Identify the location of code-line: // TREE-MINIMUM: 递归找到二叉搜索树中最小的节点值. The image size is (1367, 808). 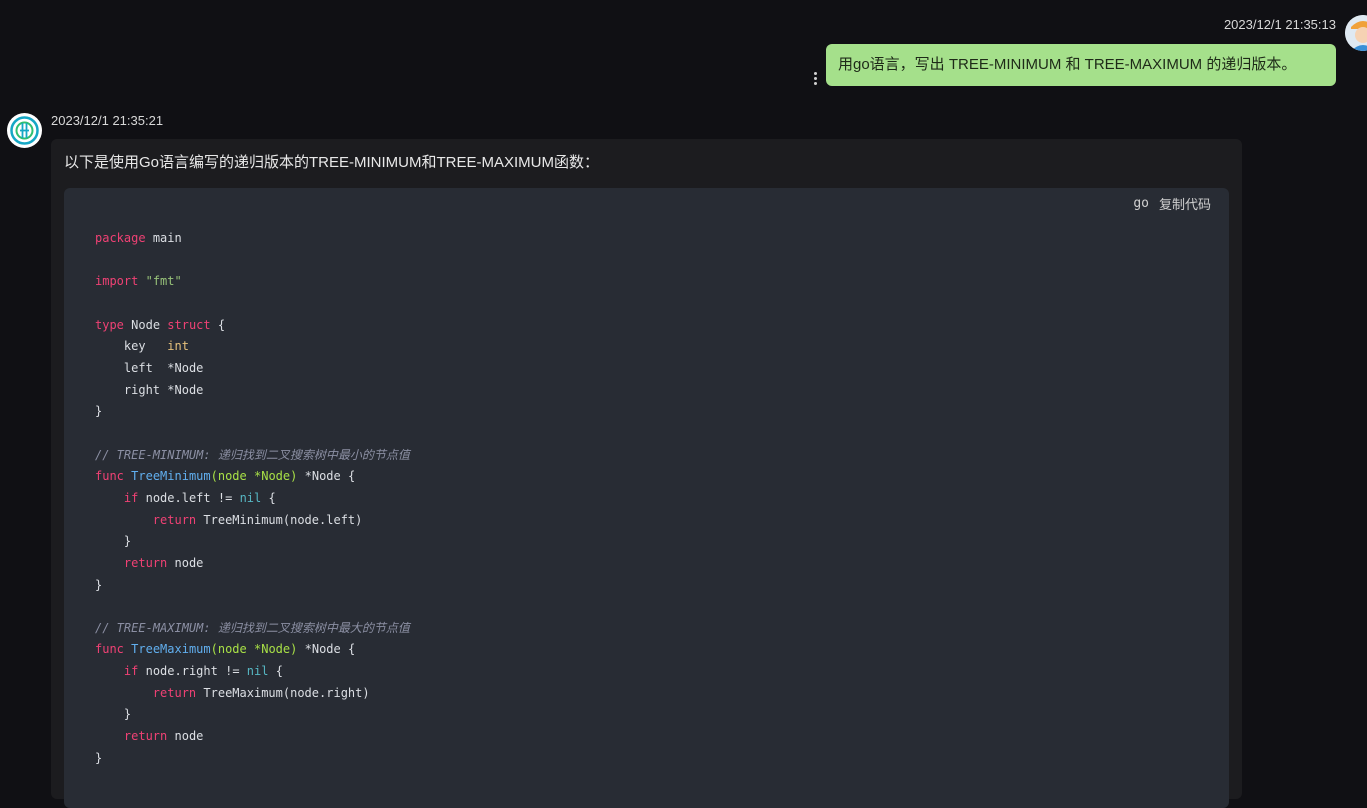
(252, 454).